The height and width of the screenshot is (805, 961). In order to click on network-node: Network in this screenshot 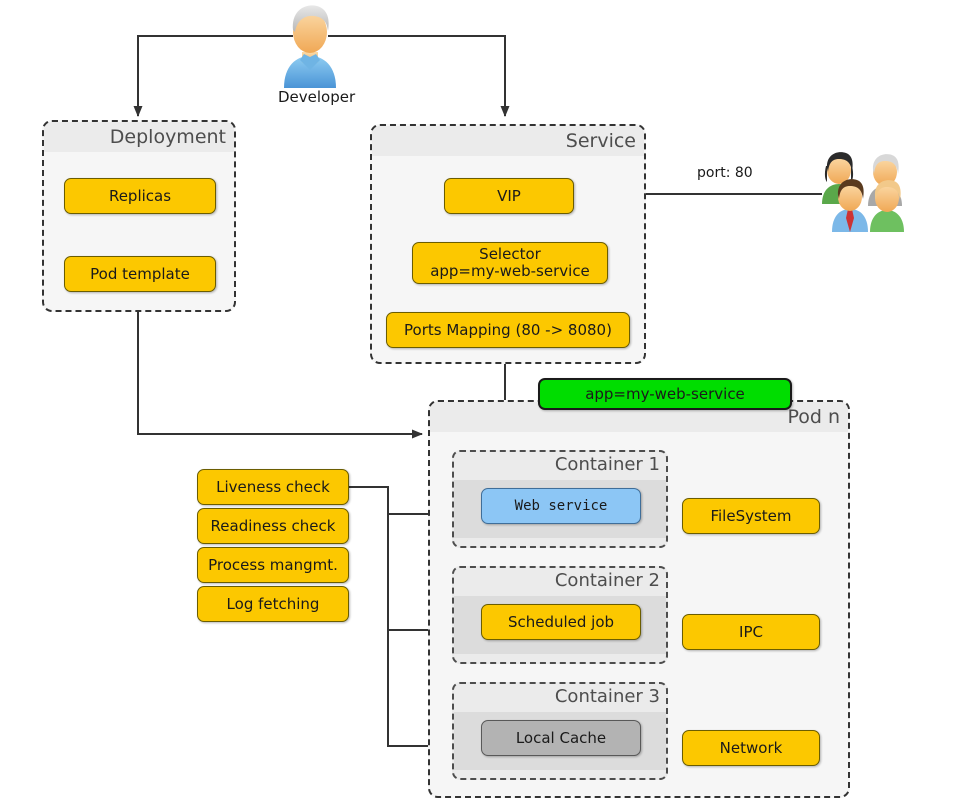, I will do `click(751, 748)`.